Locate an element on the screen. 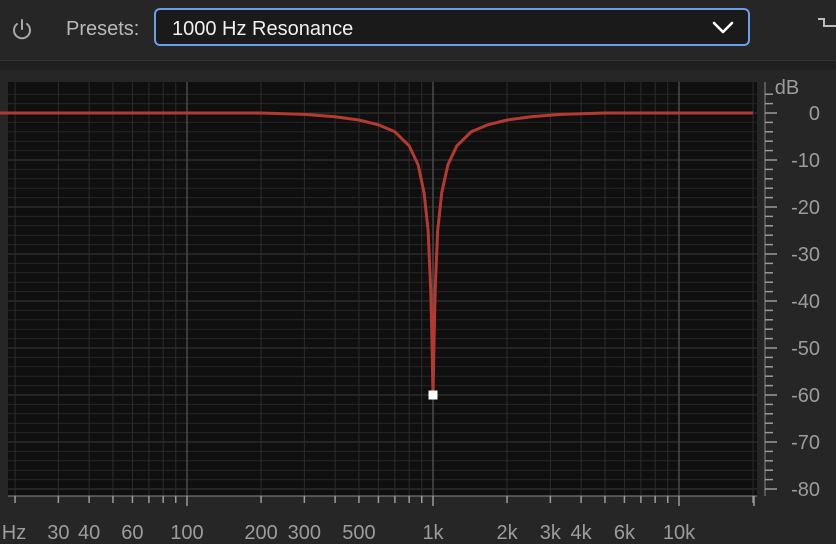  x-tick-label: 500 is located at coordinates (358, 533).